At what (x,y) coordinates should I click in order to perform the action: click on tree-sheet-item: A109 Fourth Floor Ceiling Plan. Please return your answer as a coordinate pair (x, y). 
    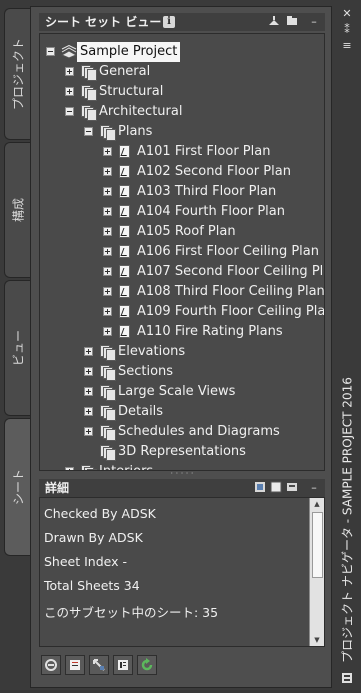
    Looking at the image, I should click on (213, 312).